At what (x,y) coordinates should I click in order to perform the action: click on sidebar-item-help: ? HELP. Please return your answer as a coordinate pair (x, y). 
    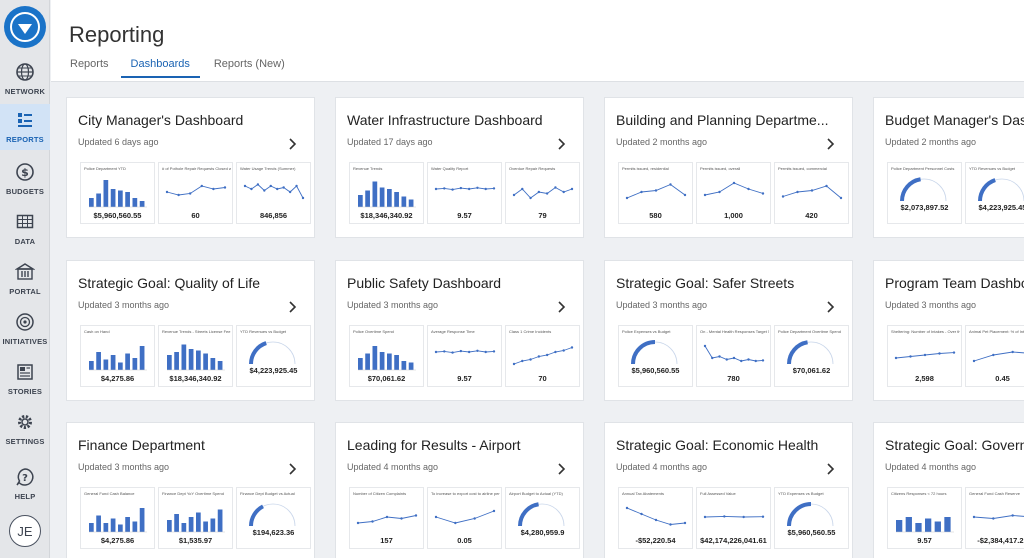
    Looking at the image, I should click on (25, 484).